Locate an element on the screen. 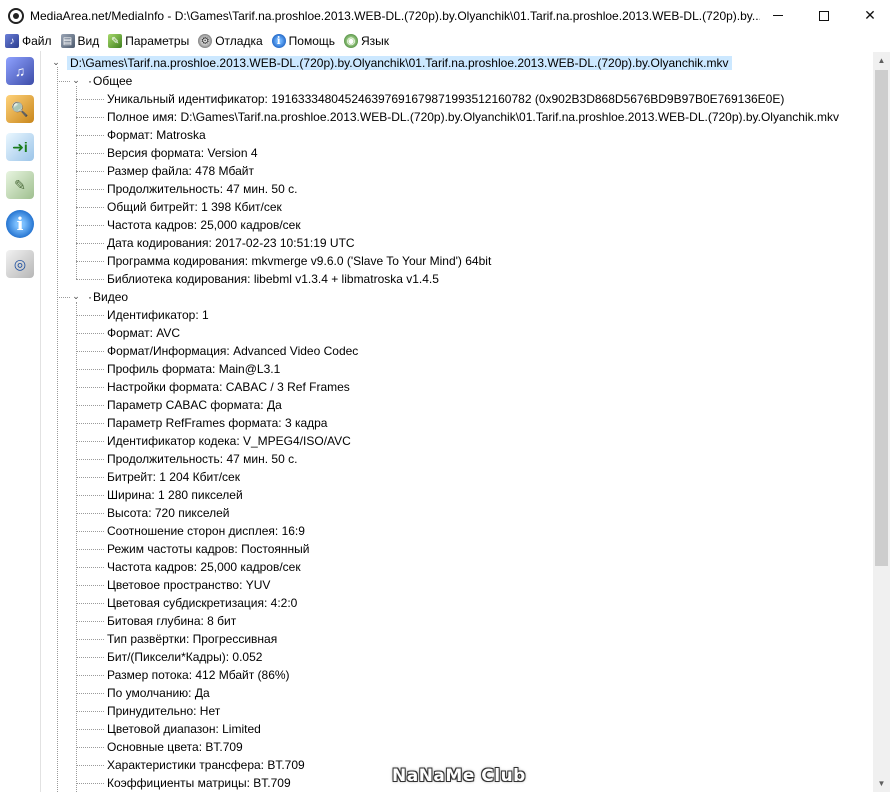 This screenshot has width=893, height=792. tree-item: Высота: 720 пикселей is located at coordinates (168, 513).